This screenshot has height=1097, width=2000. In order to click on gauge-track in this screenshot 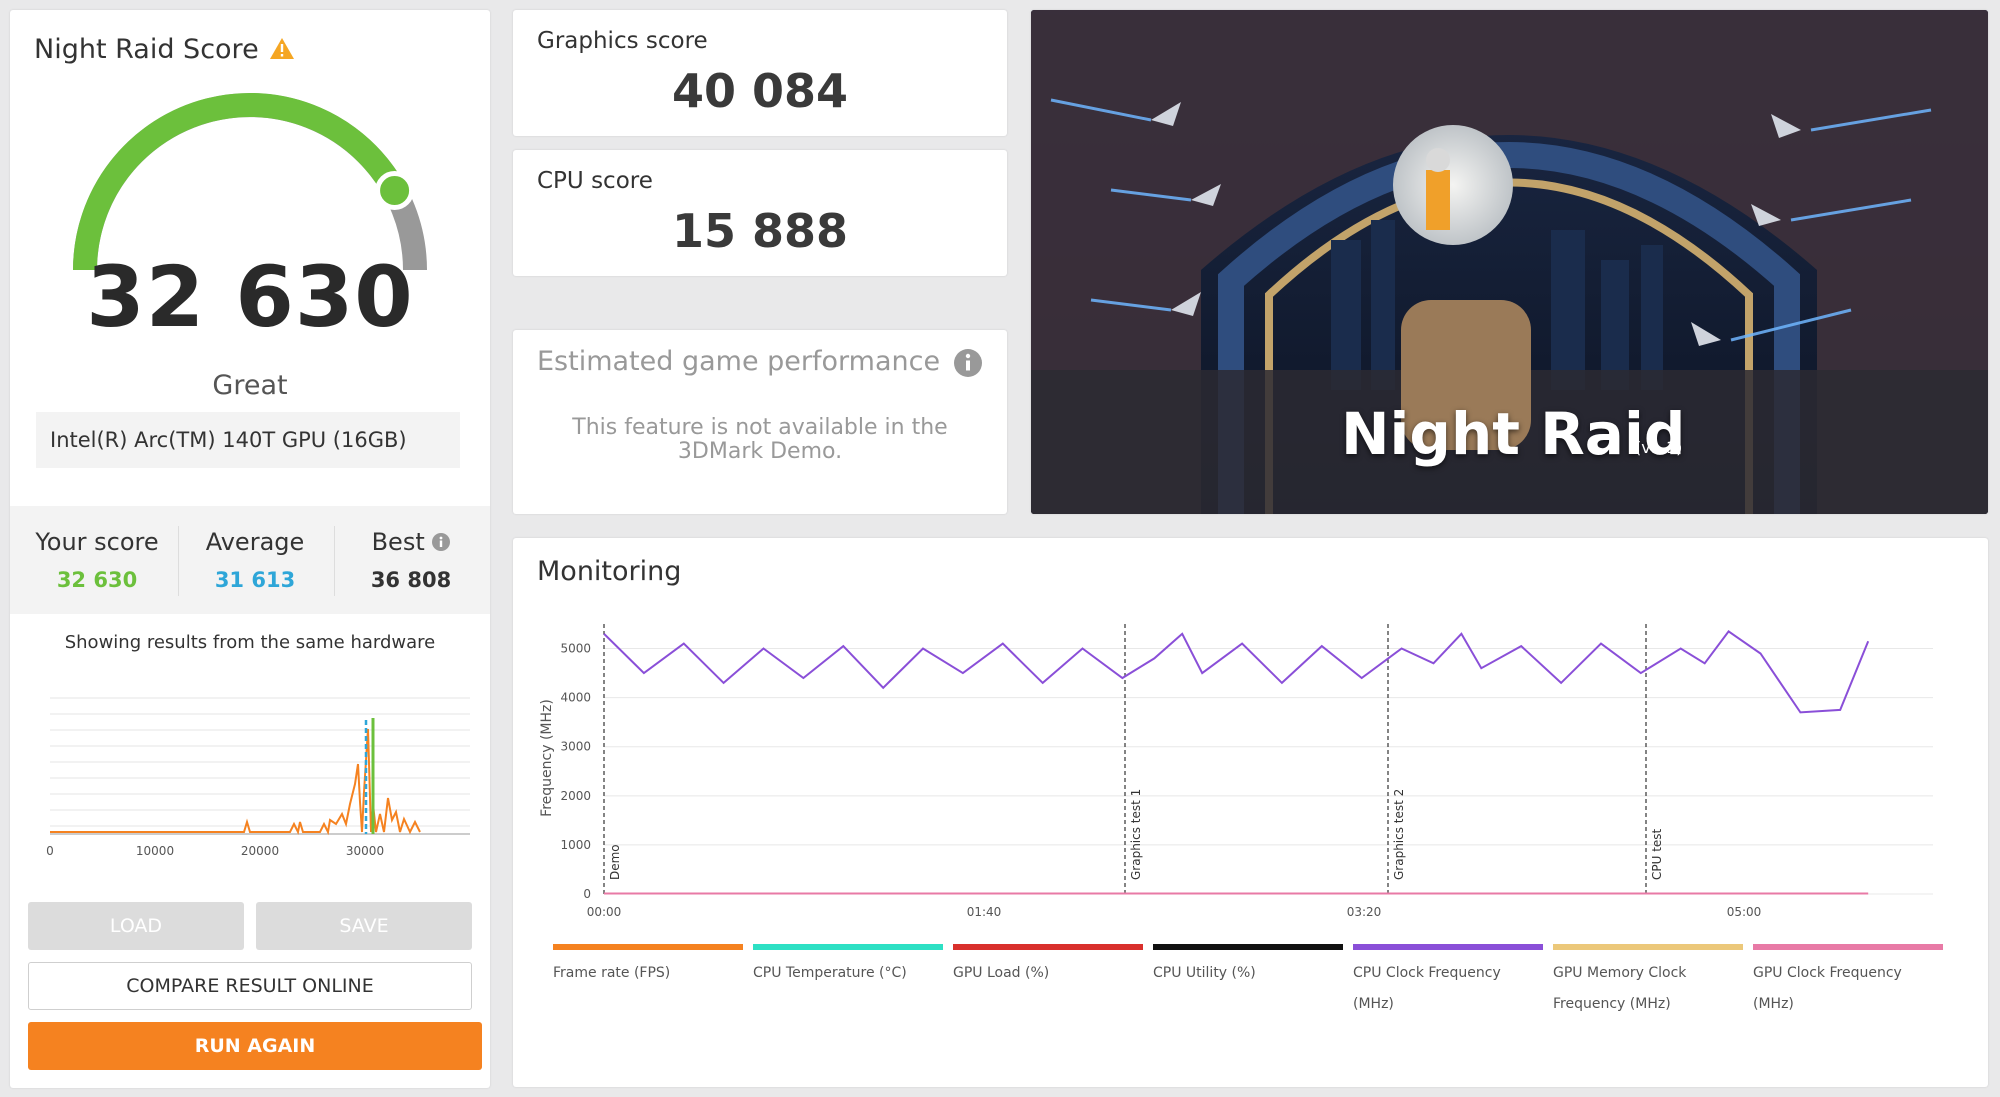, I will do `click(250, 182)`.